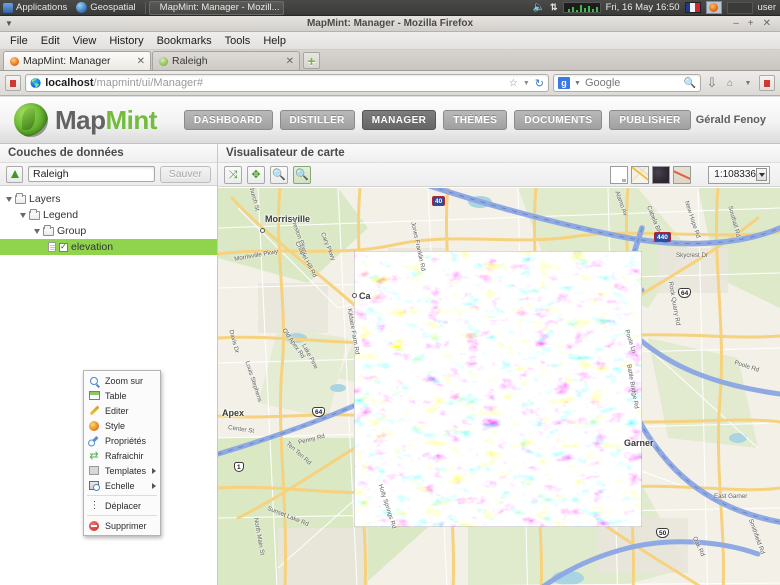 Image resolution: width=780 pixels, height=585 pixels. What do you see at coordinates (539, 7) in the screenshot?
I see `speaker-icon: 🔈` at bounding box center [539, 7].